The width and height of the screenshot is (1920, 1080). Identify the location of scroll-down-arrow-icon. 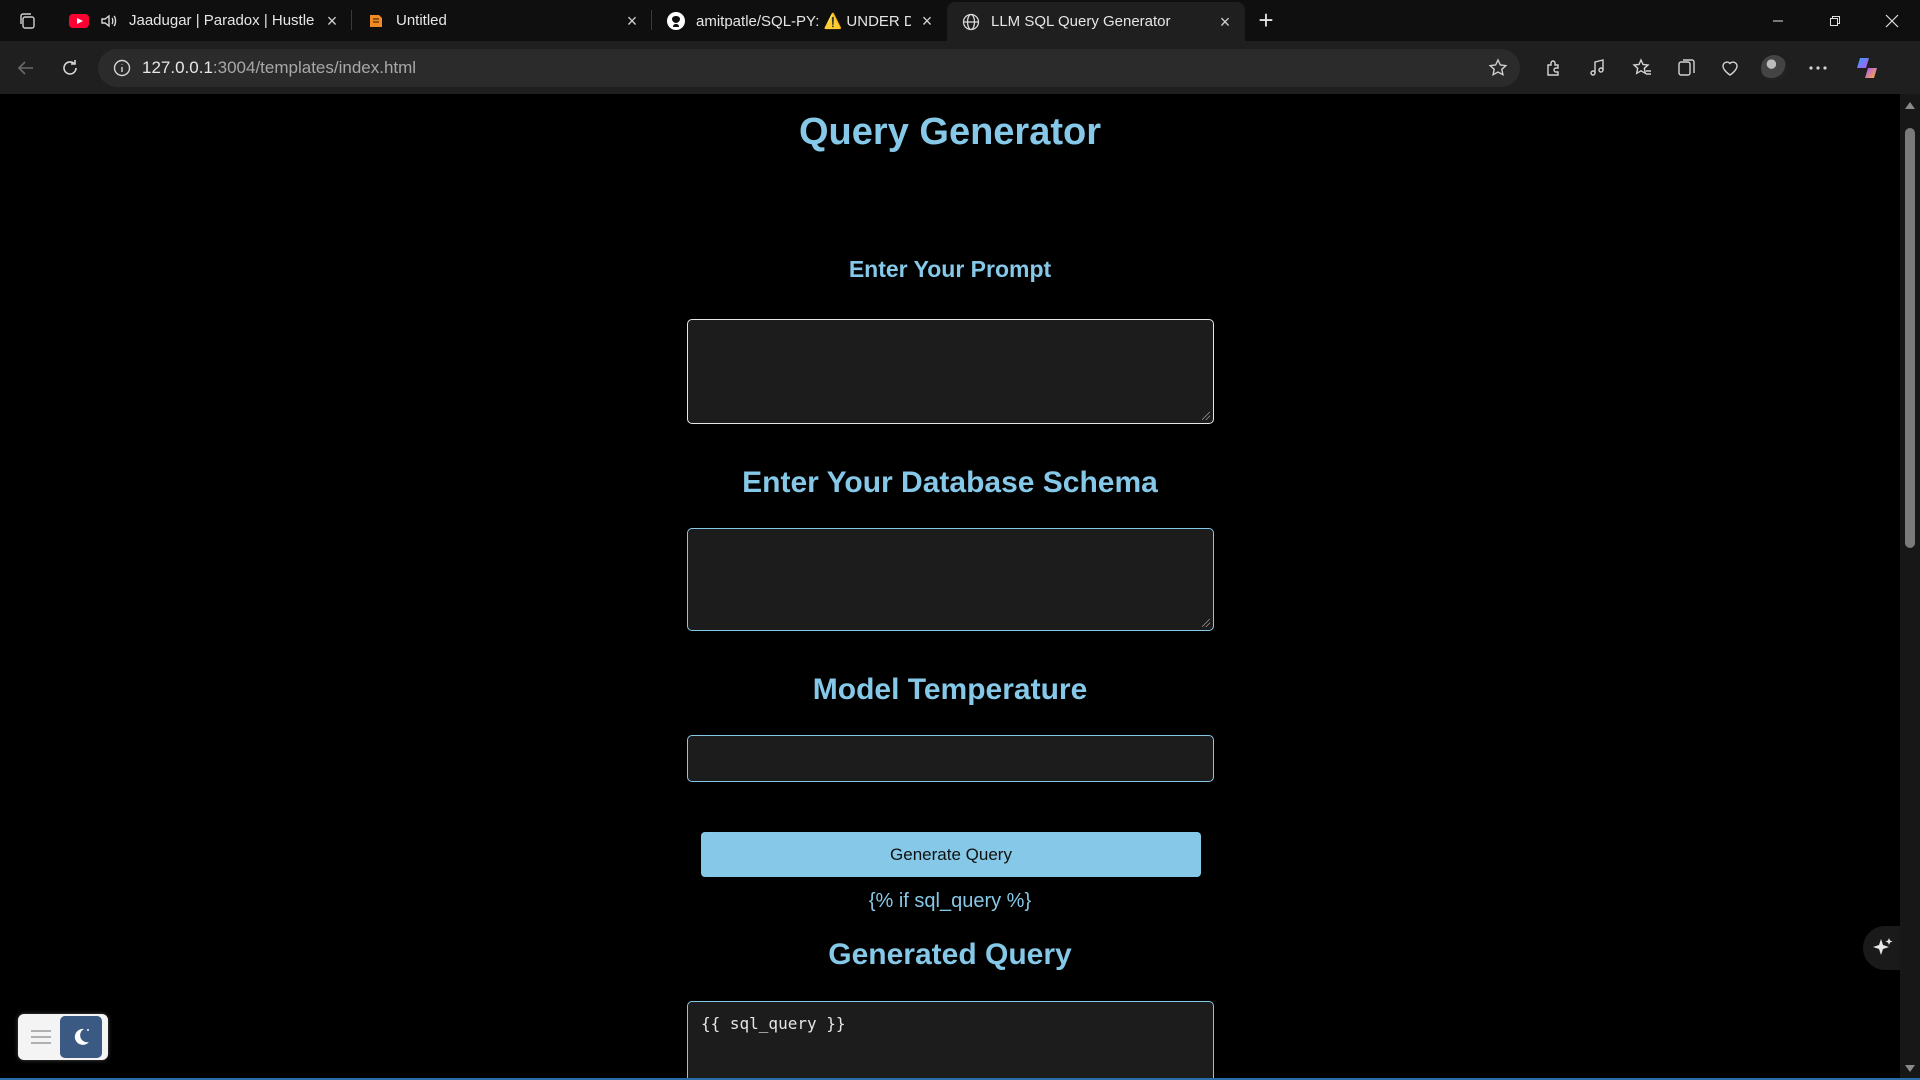
(1910, 1068).